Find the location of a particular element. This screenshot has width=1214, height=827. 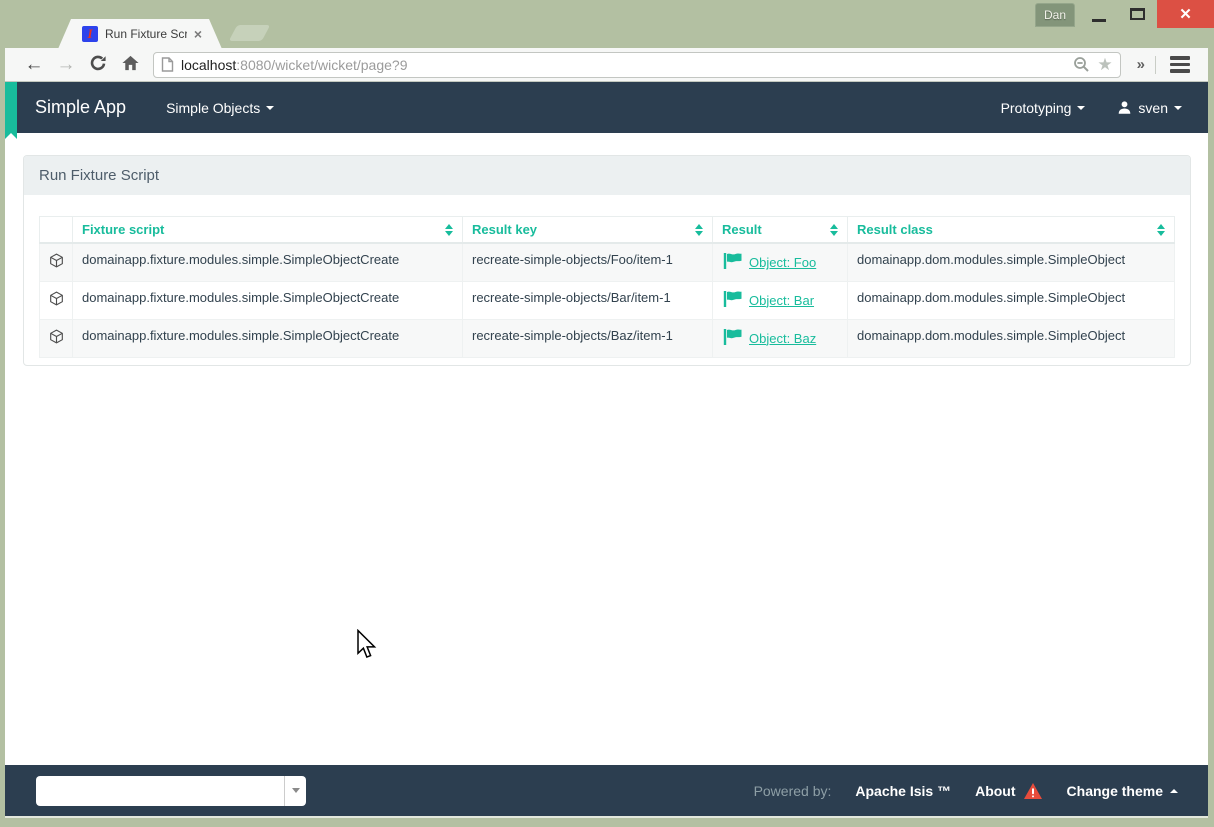

navbar-right: Prototyping sven is located at coordinates (1091, 108).